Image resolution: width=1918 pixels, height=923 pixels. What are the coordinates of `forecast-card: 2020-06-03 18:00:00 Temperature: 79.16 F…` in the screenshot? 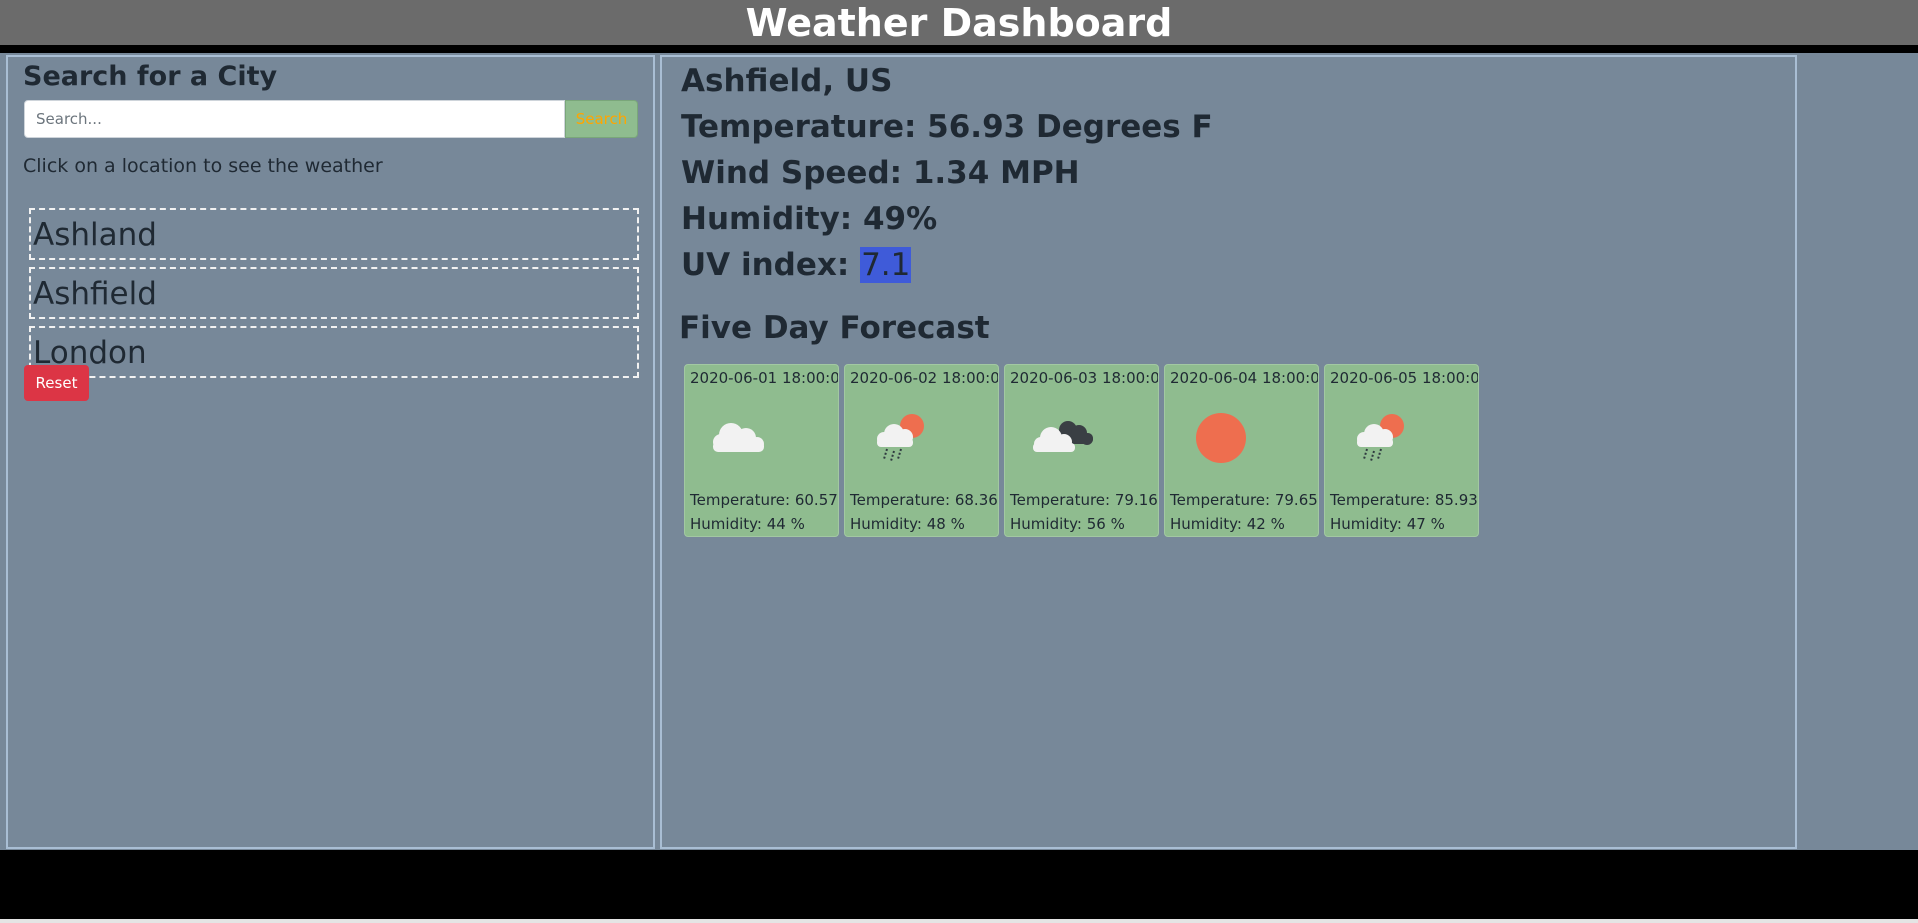 It's located at (1081, 450).